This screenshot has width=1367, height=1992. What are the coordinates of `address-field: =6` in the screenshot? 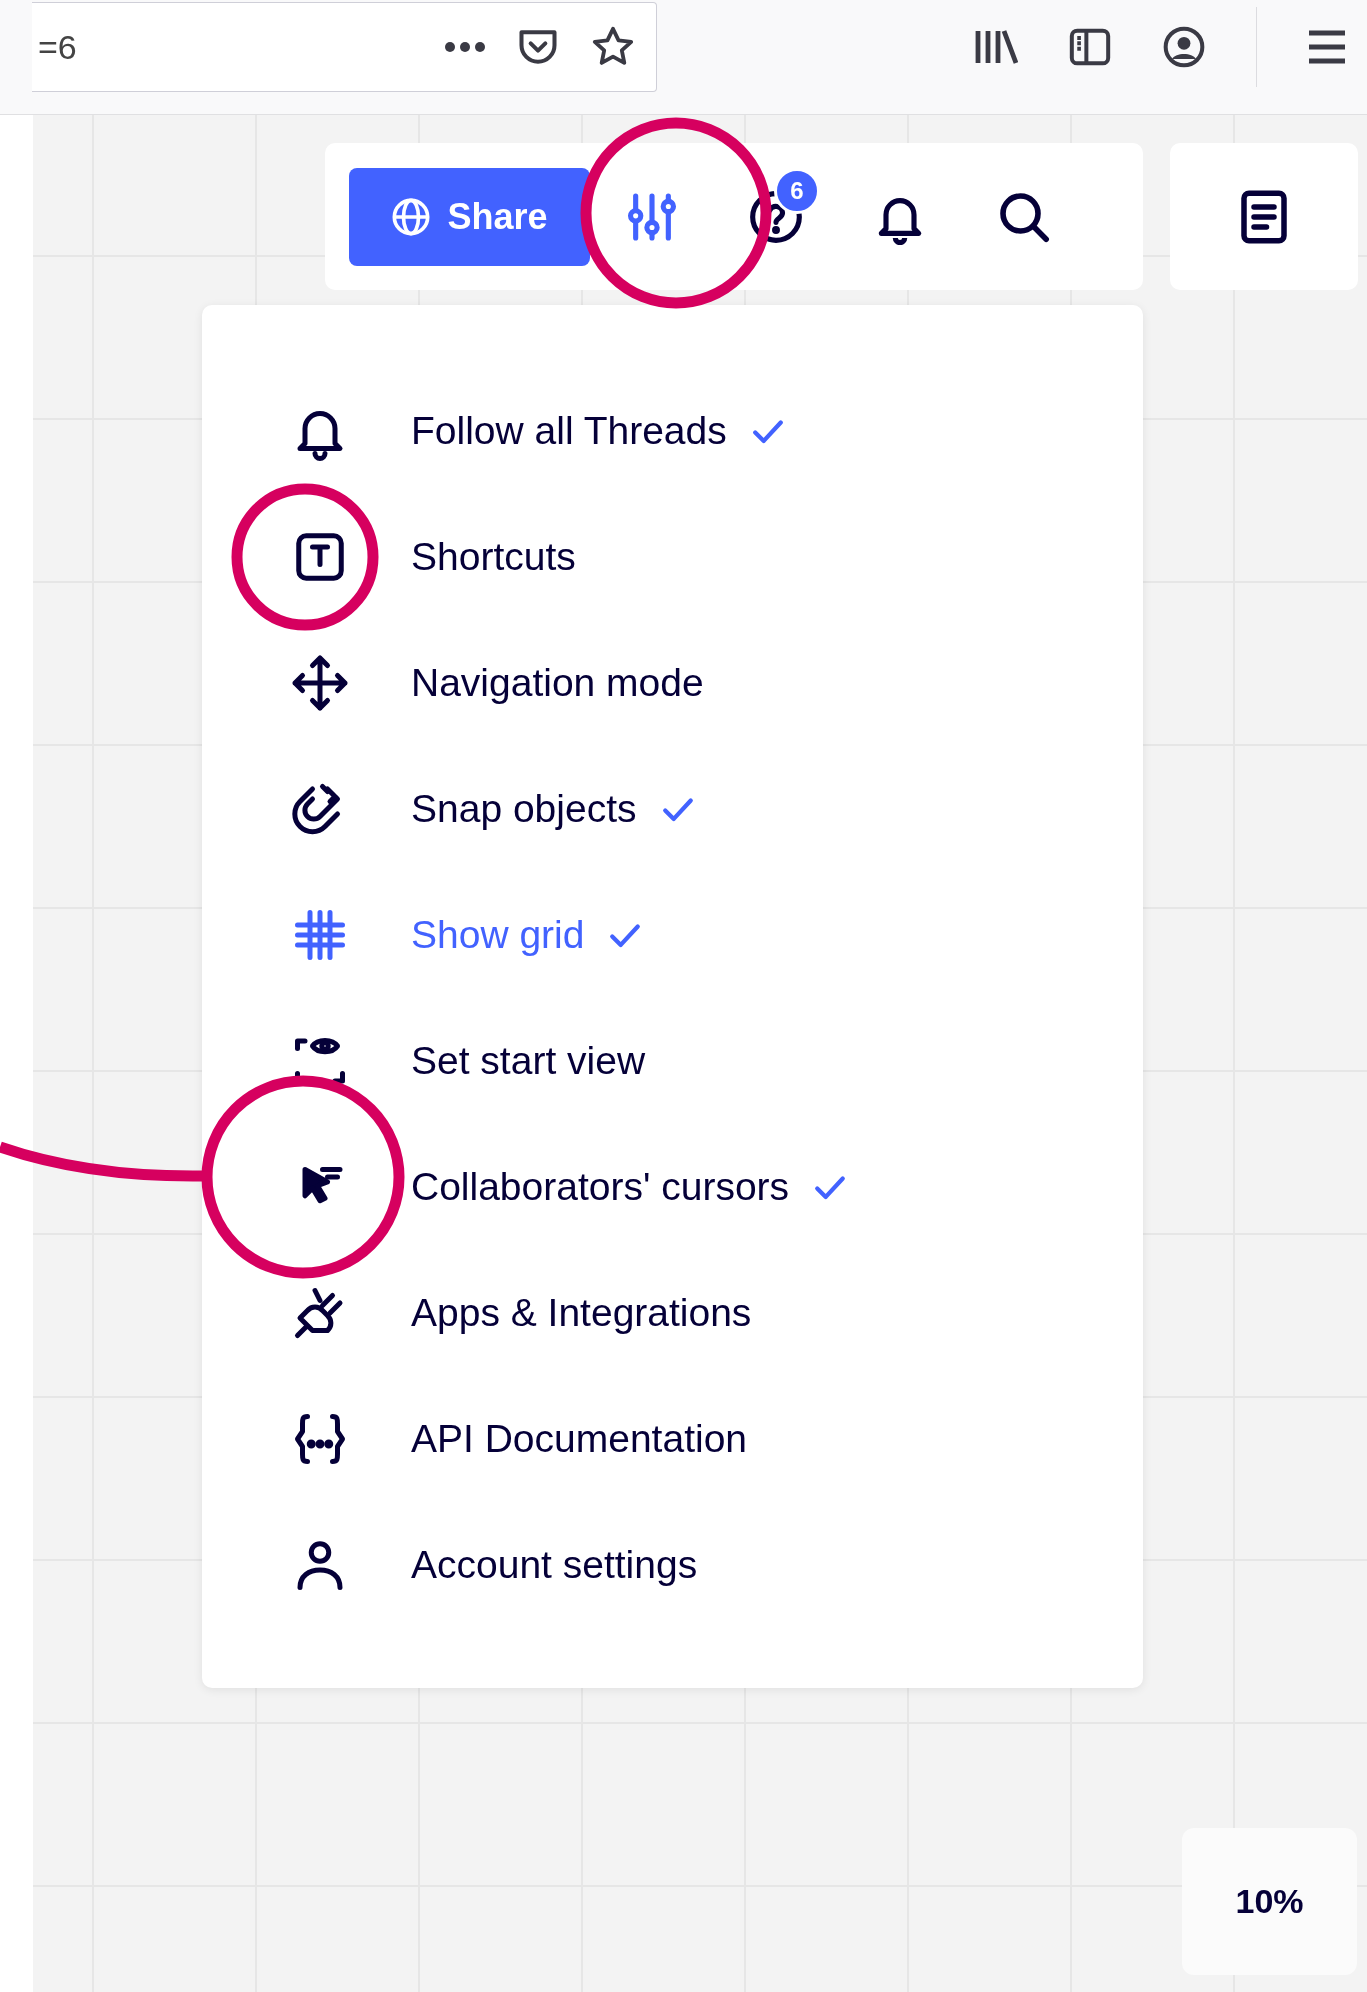 It's located at (344, 47).